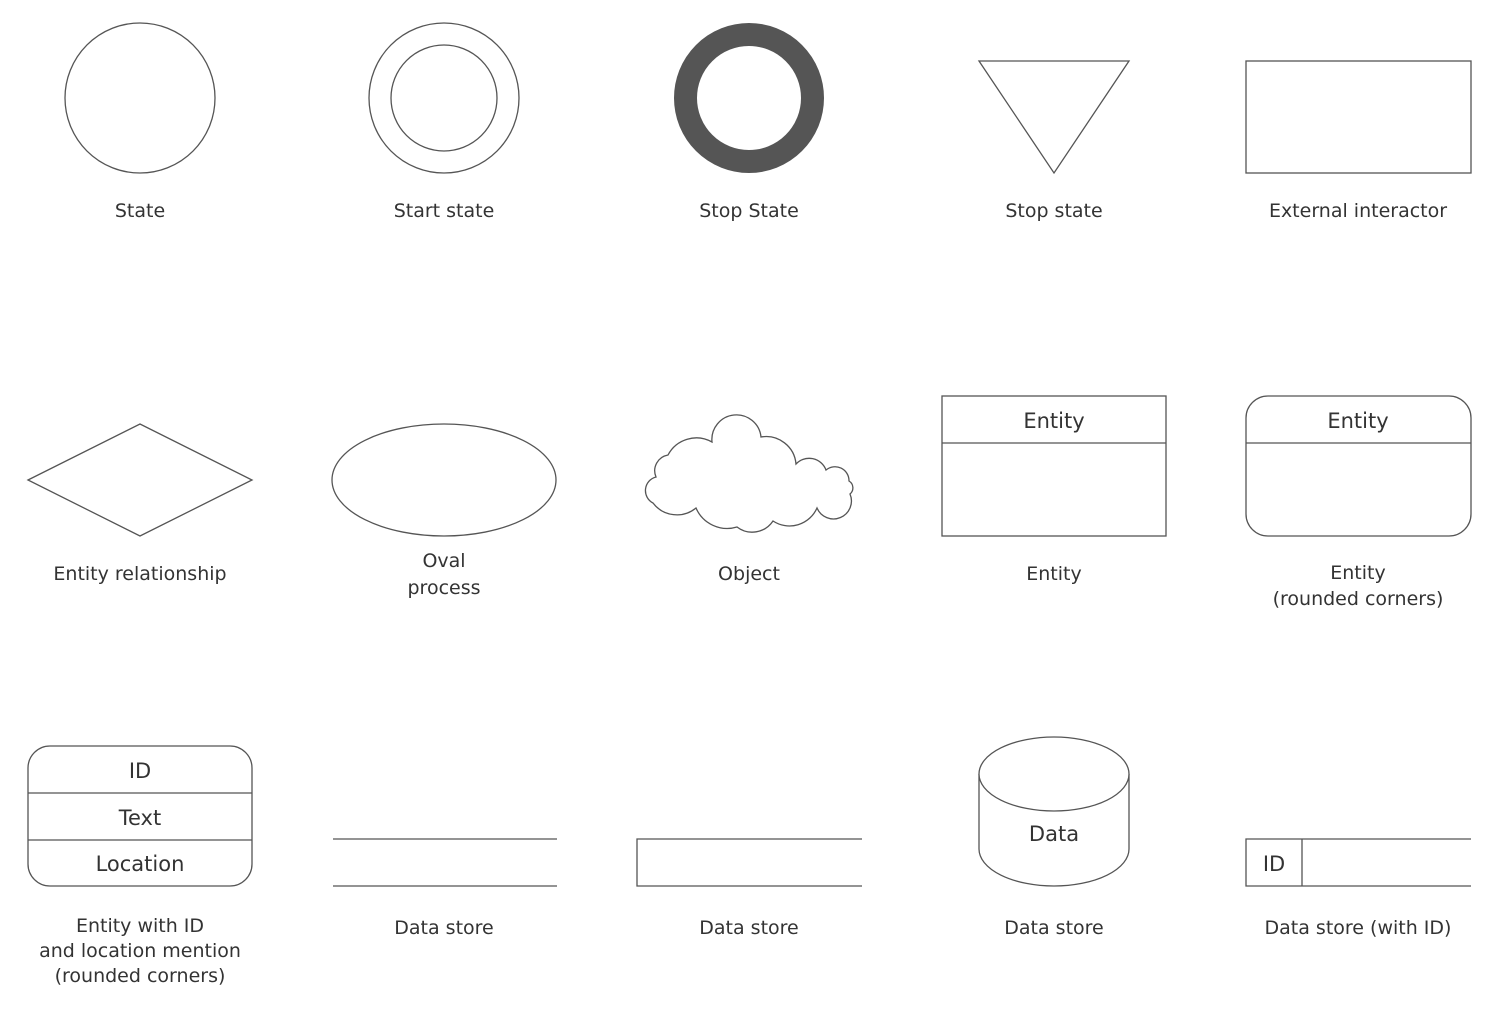 The image size is (1500, 1016). What do you see at coordinates (1054, 774) in the screenshot?
I see `data-store-cylinder-top` at bounding box center [1054, 774].